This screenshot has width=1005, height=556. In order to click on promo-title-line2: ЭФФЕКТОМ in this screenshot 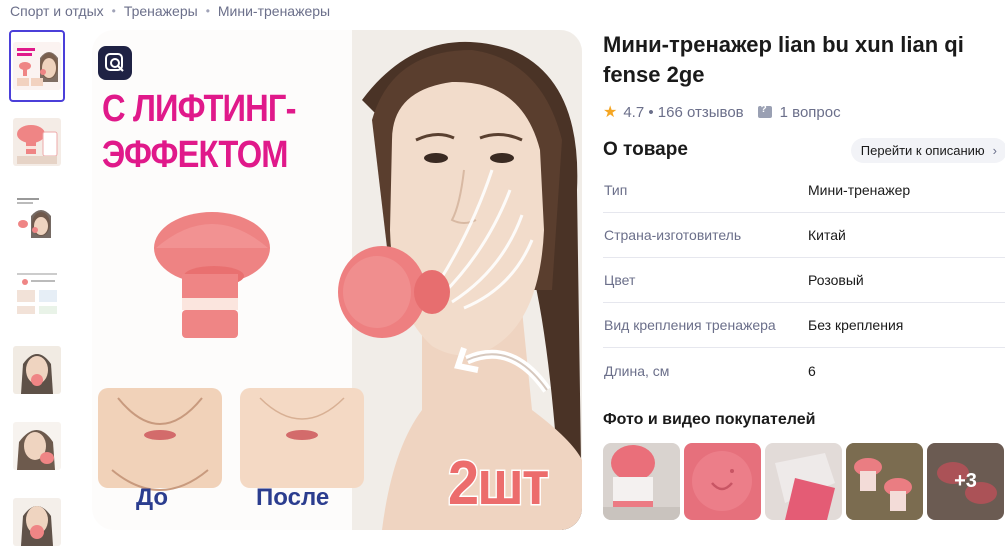, I will do `click(195, 155)`.